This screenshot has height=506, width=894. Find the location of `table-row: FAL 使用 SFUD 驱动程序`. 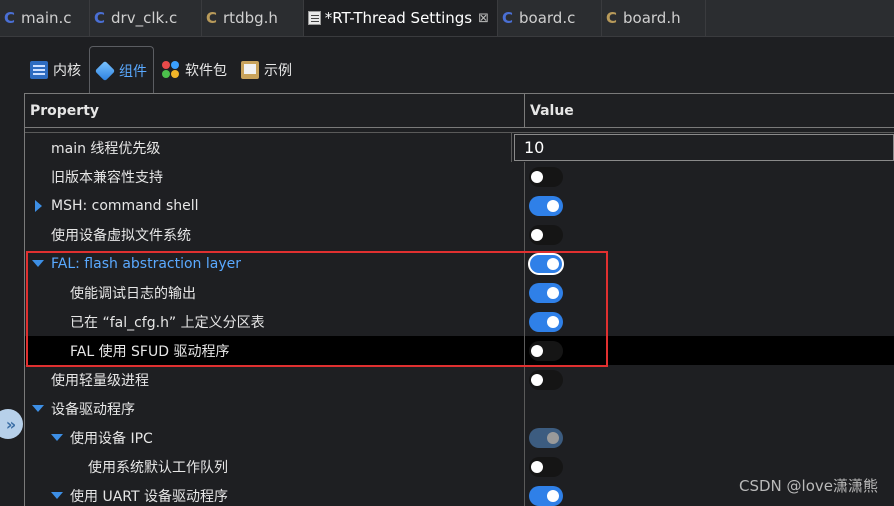

table-row: FAL 使用 SFUD 驱动程序 is located at coordinates (459, 350).